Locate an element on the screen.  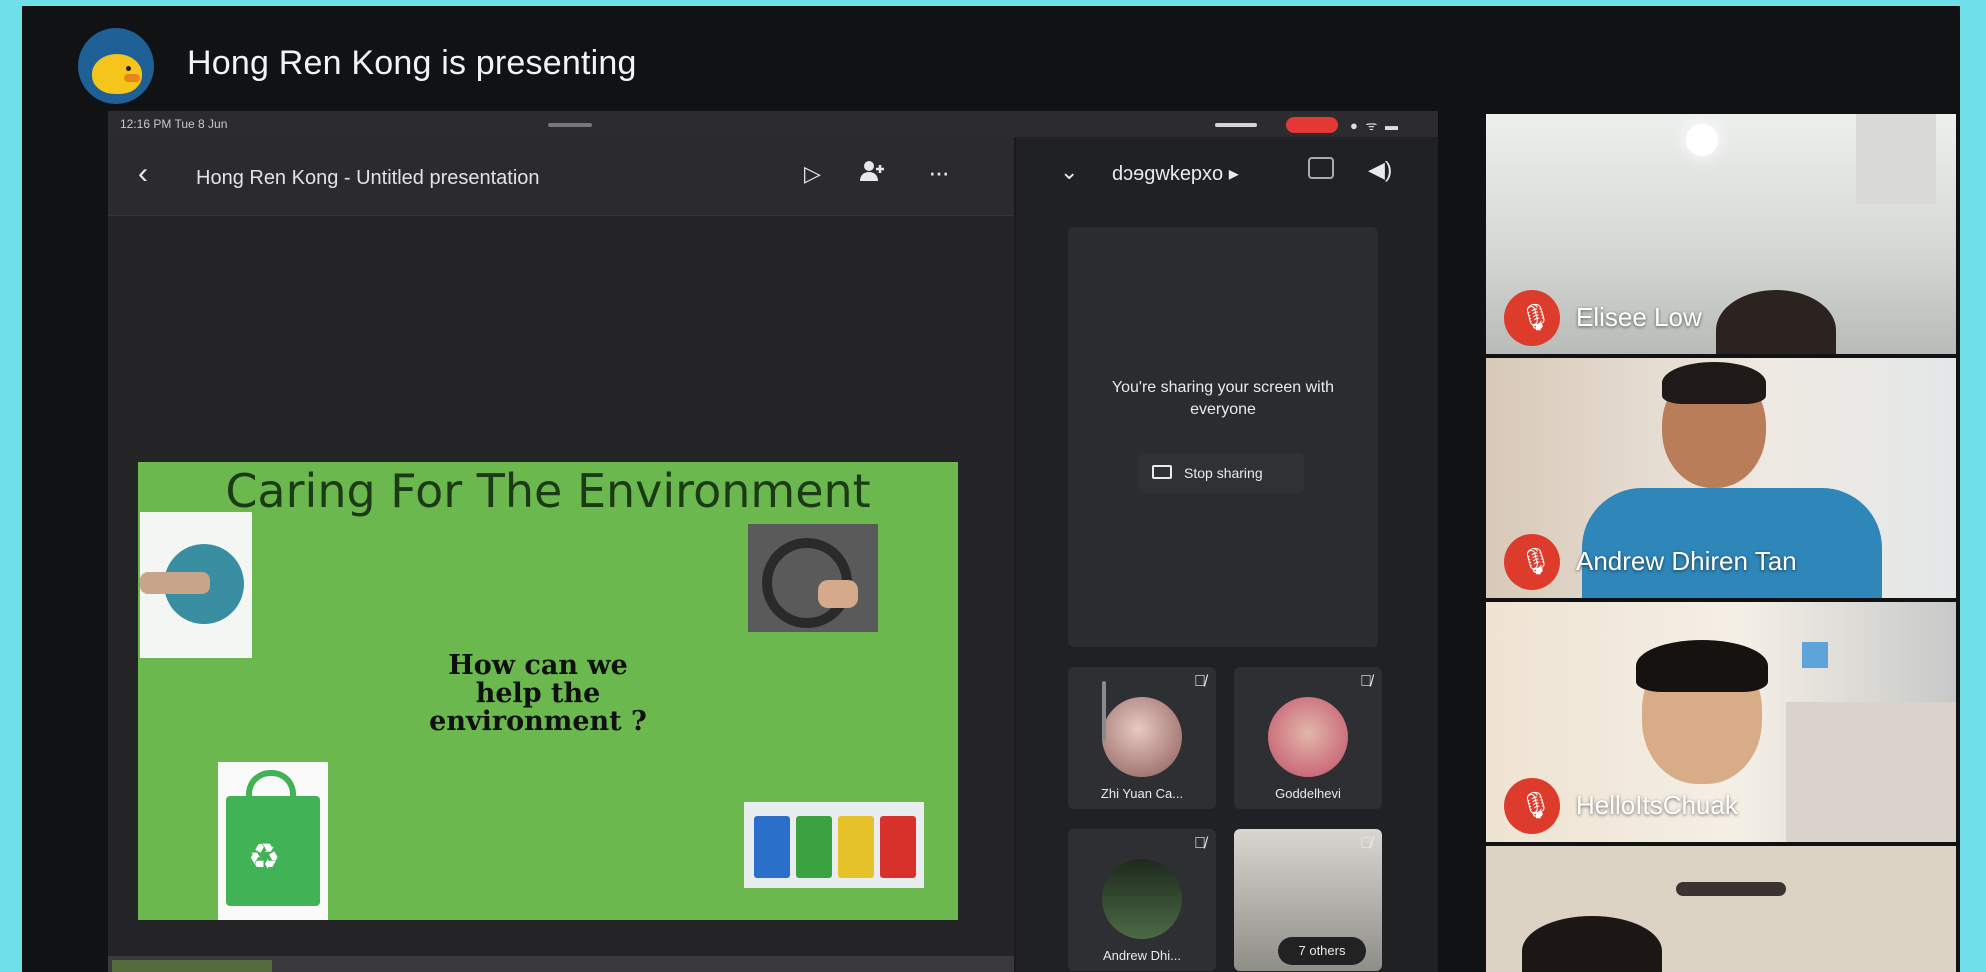
participant-tile: 🎙̸ Goddelhevi is located at coordinates (1308, 738).